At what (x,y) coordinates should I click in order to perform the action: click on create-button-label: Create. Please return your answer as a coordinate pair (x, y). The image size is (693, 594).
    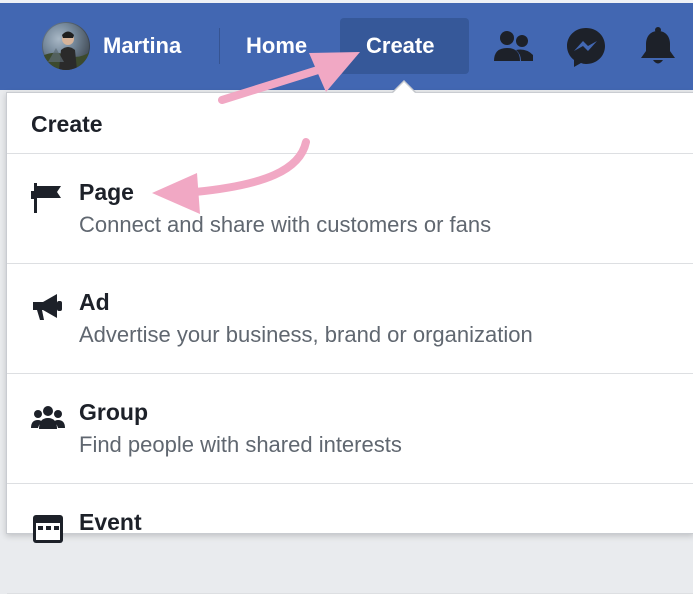
    Looking at the image, I should click on (400, 46).